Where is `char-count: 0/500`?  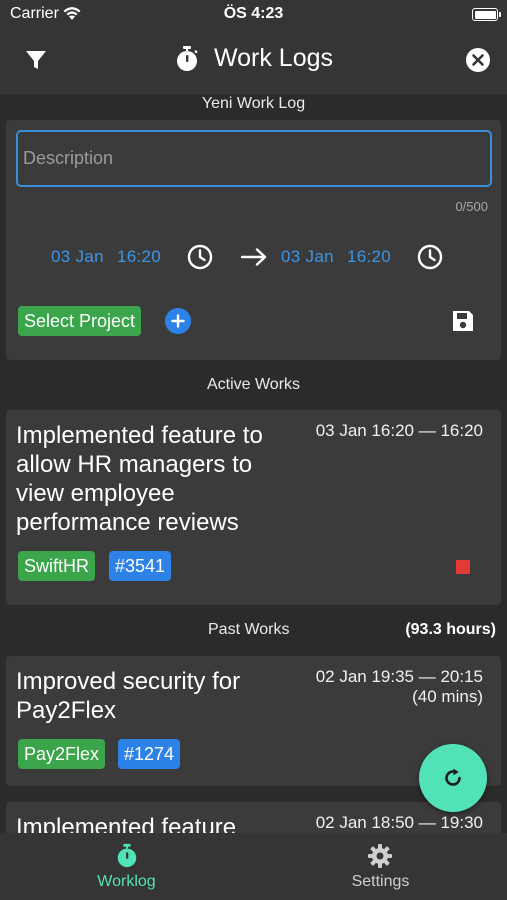
char-count: 0/500 is located at coordinates (471, 206).